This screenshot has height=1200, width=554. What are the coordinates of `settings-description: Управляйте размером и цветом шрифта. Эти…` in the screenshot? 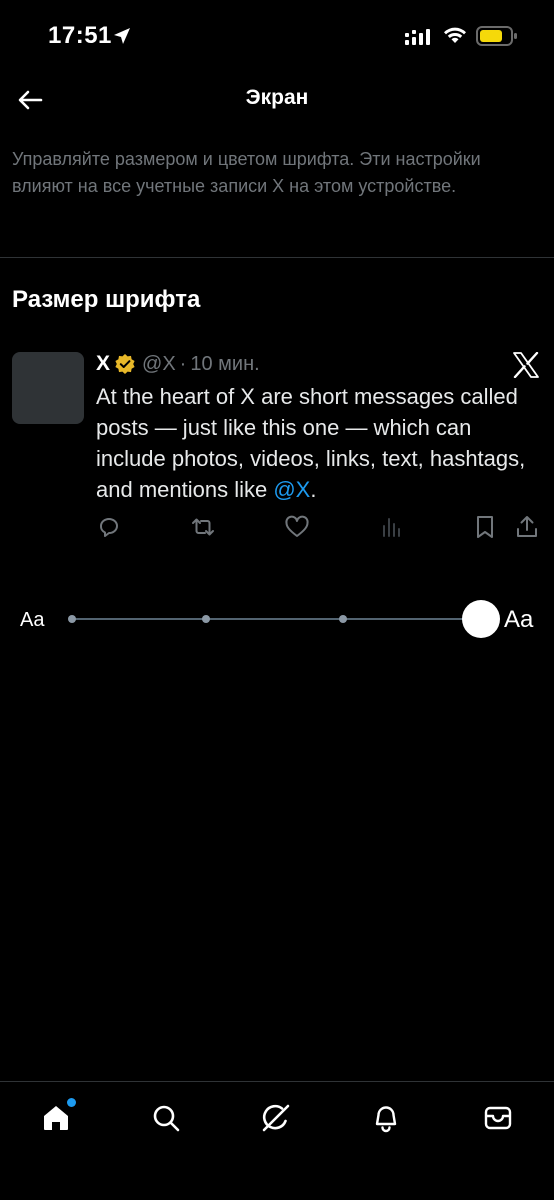 It's located at (246, 172).